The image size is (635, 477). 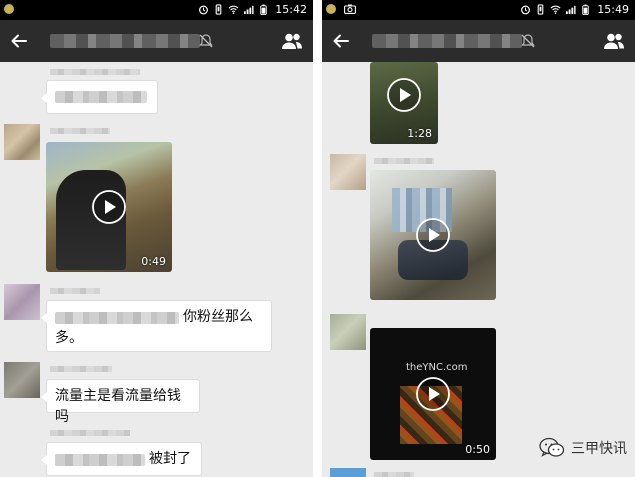 What do you see at coordinates (156, 326) in the screenshot?
I see `message-bubble: 你粉丝那么 多。` at bounding box center [156, 326].